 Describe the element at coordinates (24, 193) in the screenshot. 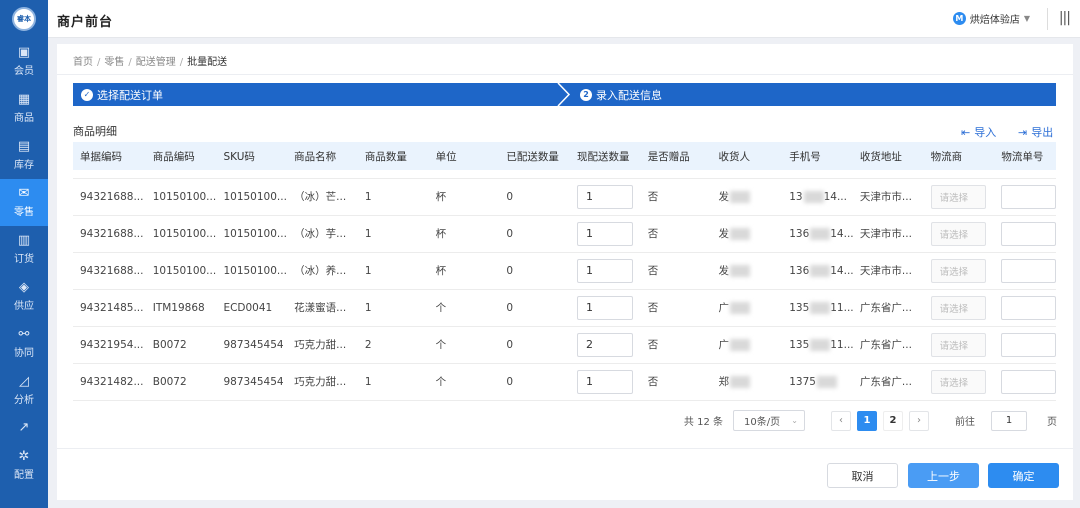

I see `envelope-icon: ✉` at that location.